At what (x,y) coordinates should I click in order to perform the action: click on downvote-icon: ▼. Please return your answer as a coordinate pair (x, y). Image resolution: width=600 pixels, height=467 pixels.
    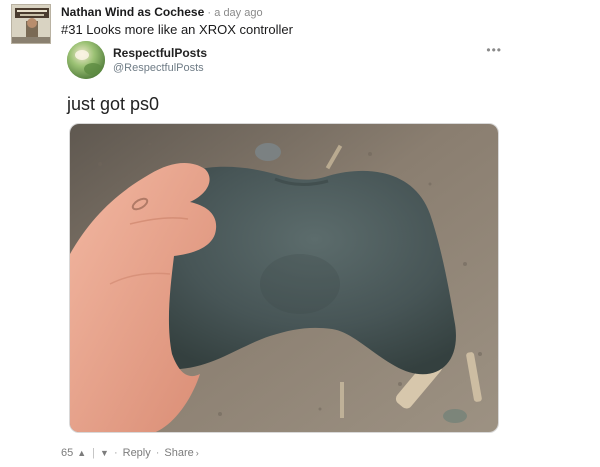
    Looking at the image, I should click on (104, 453).